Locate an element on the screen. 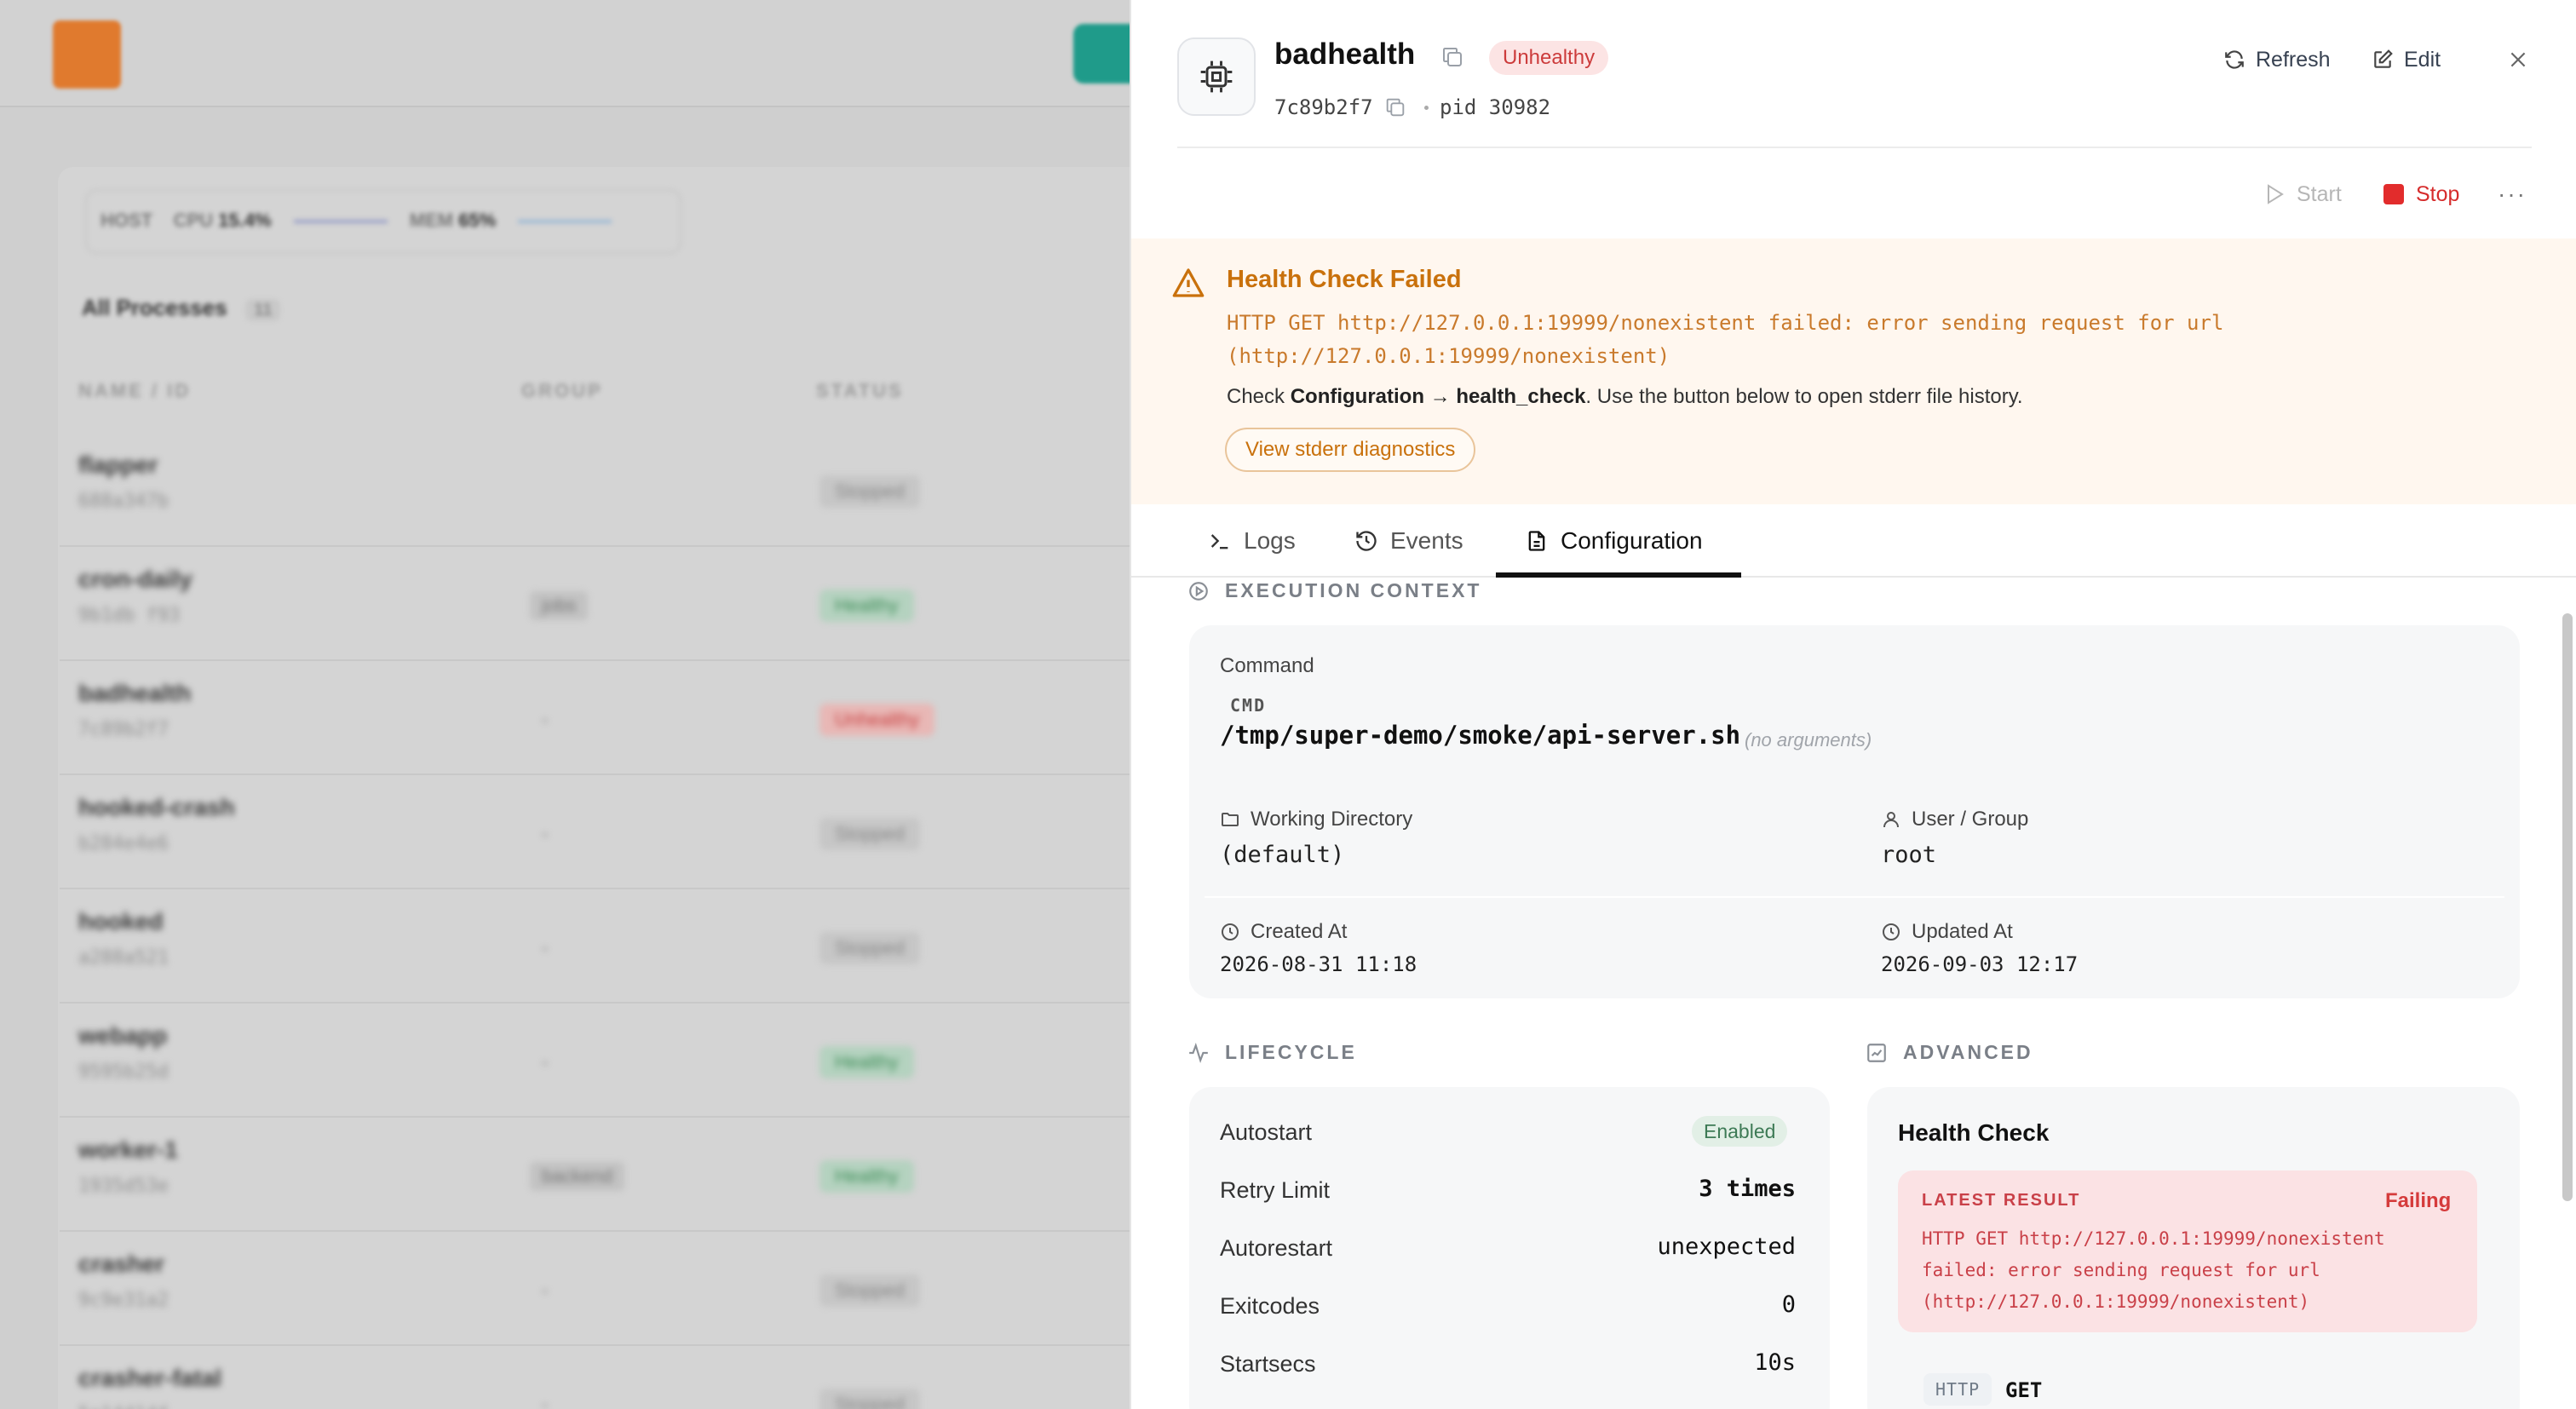 The height and width of the screenshot is (1409, 2576). startsecs-value: 10s is located at coordinates (1775, 1362).